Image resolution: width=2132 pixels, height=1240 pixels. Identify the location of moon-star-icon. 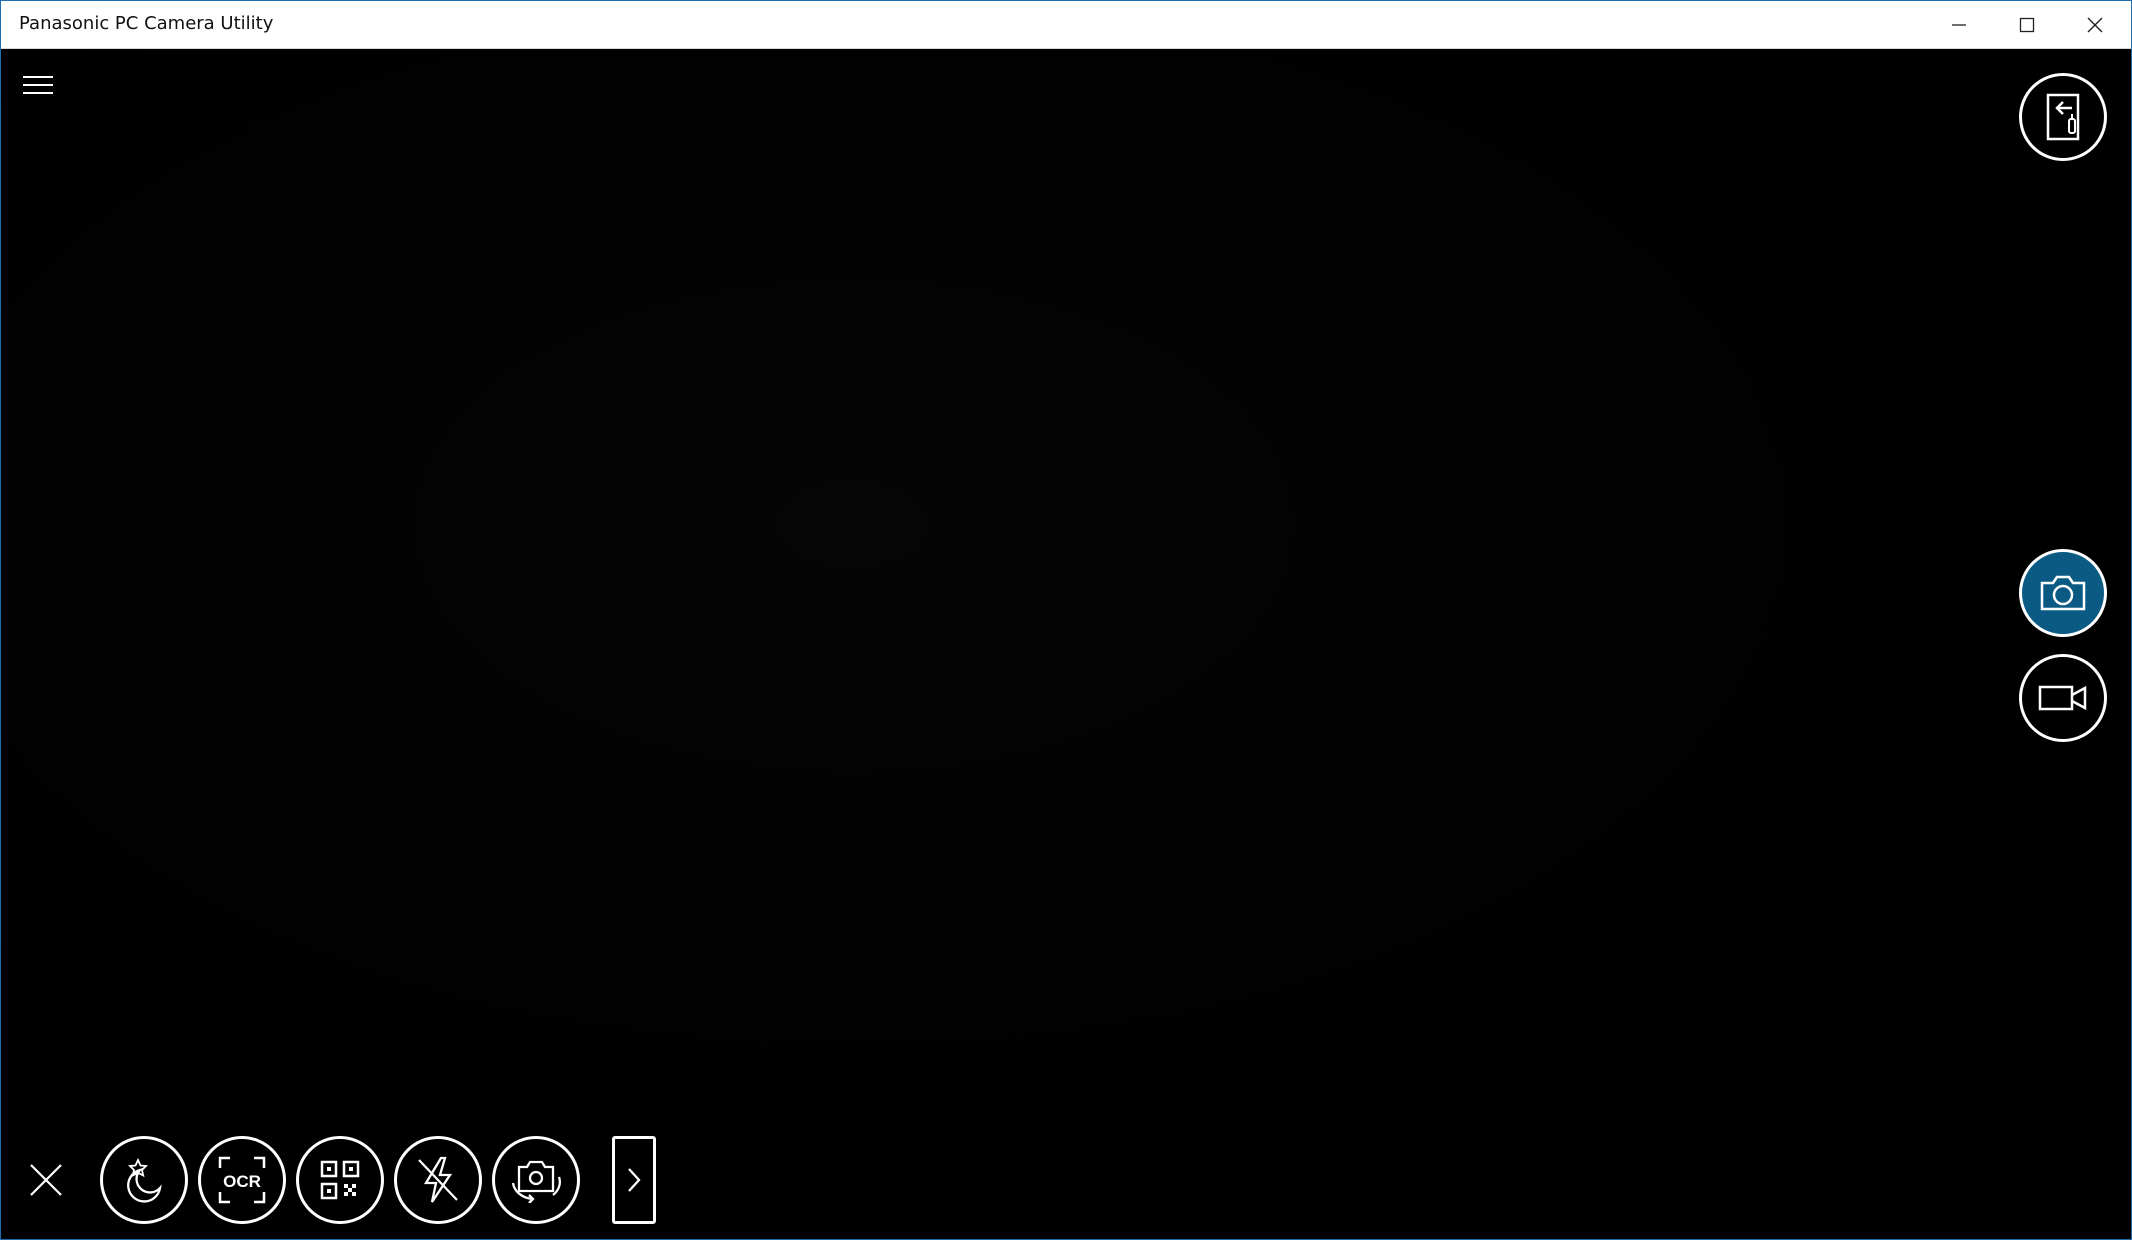
(144, 1180).